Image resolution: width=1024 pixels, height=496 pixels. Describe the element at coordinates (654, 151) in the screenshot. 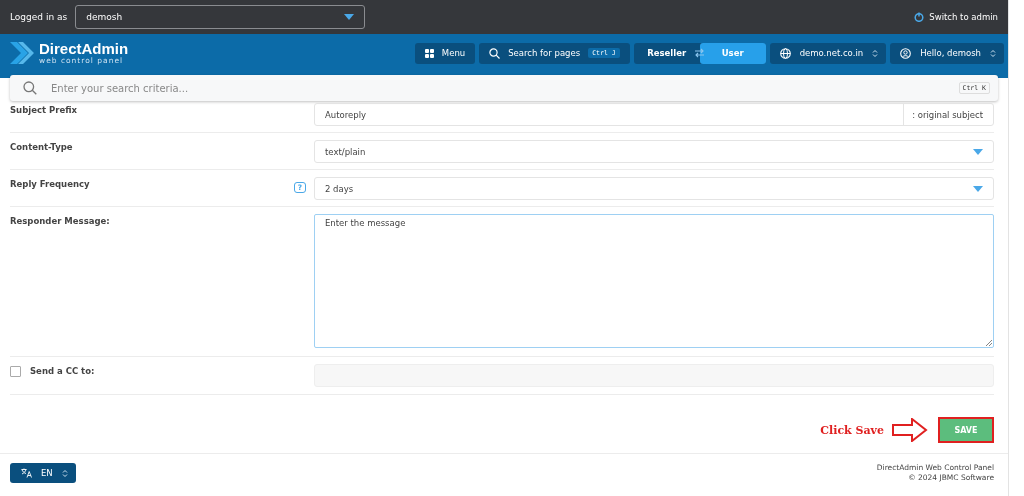

I see `select-field: text/plain` at that location.